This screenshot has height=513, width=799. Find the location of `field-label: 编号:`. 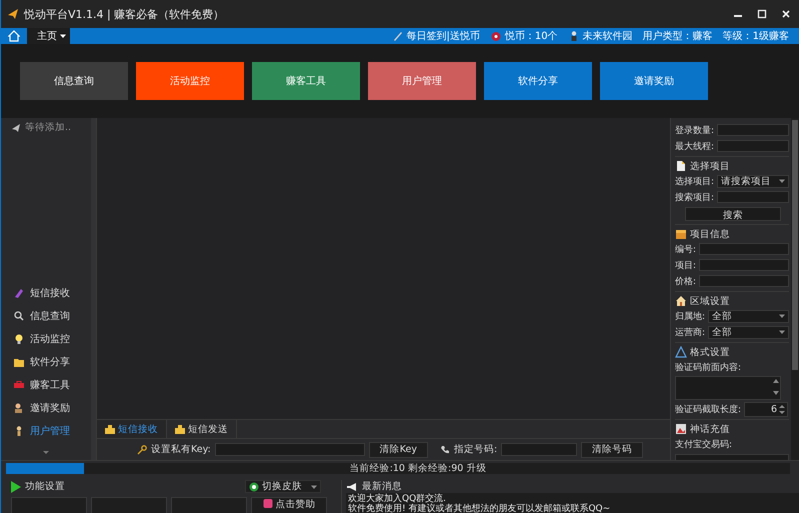

field-label: 编号: is located at coordinates (685, 250).